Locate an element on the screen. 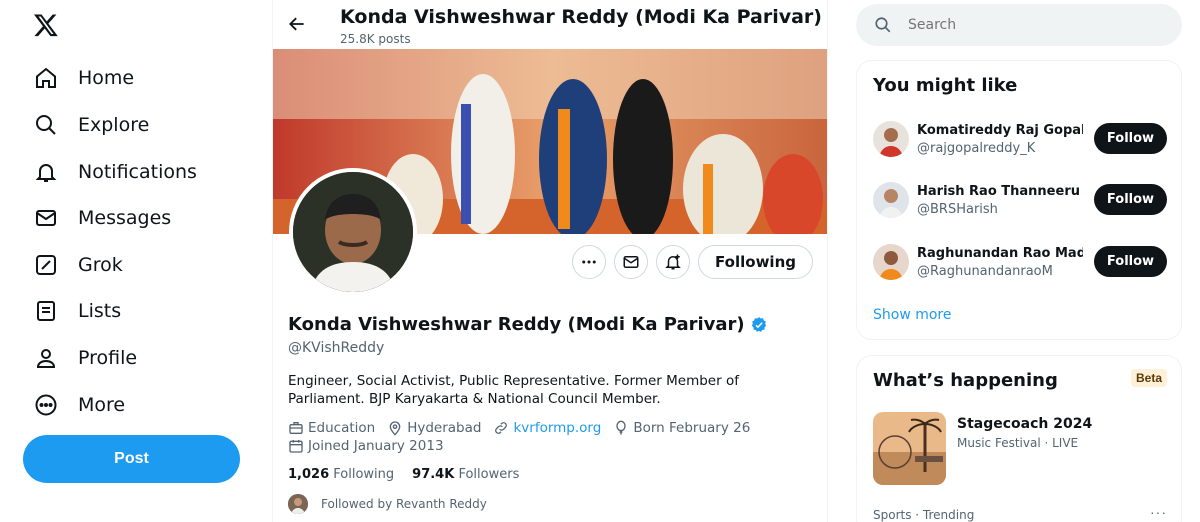 This screenshot has height=522, width=1200. suggestion-handle: @rajgopalreddy_K is located at coordinates (976, 148).